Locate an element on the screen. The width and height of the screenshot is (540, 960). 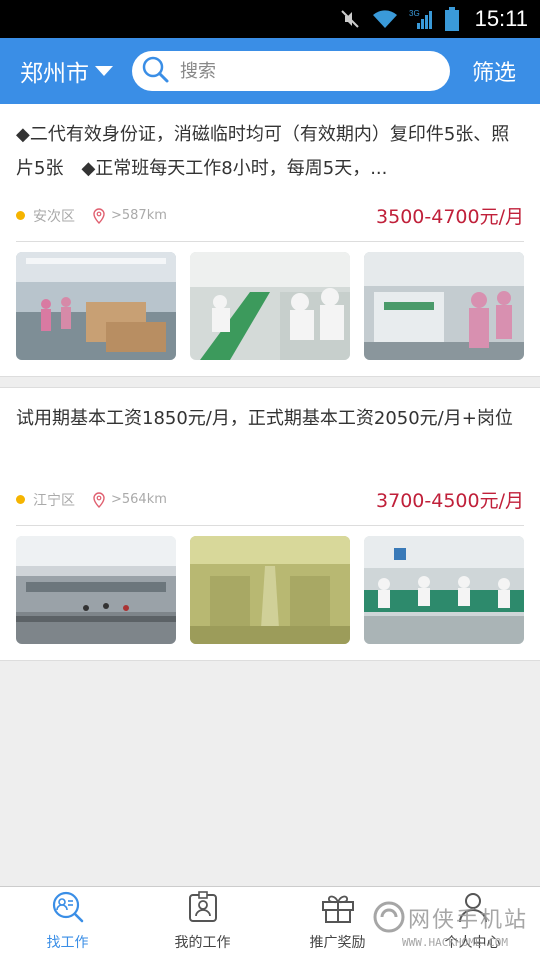
city-selector: 郑州市 is located at coordinates (65, 71).